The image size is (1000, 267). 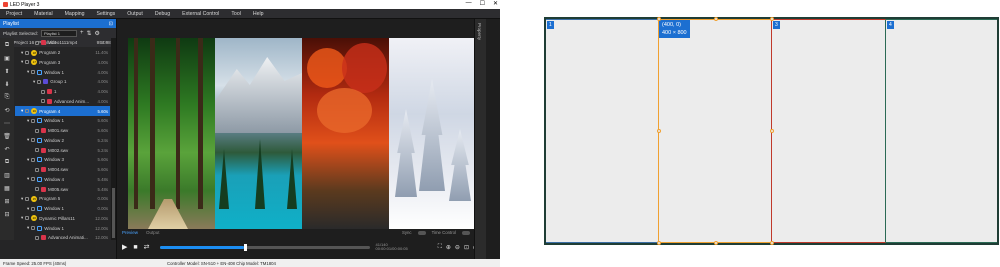 I want to click on tree-row: ▾ 15 Program 5 0.00s, so click(x=62, y=199).